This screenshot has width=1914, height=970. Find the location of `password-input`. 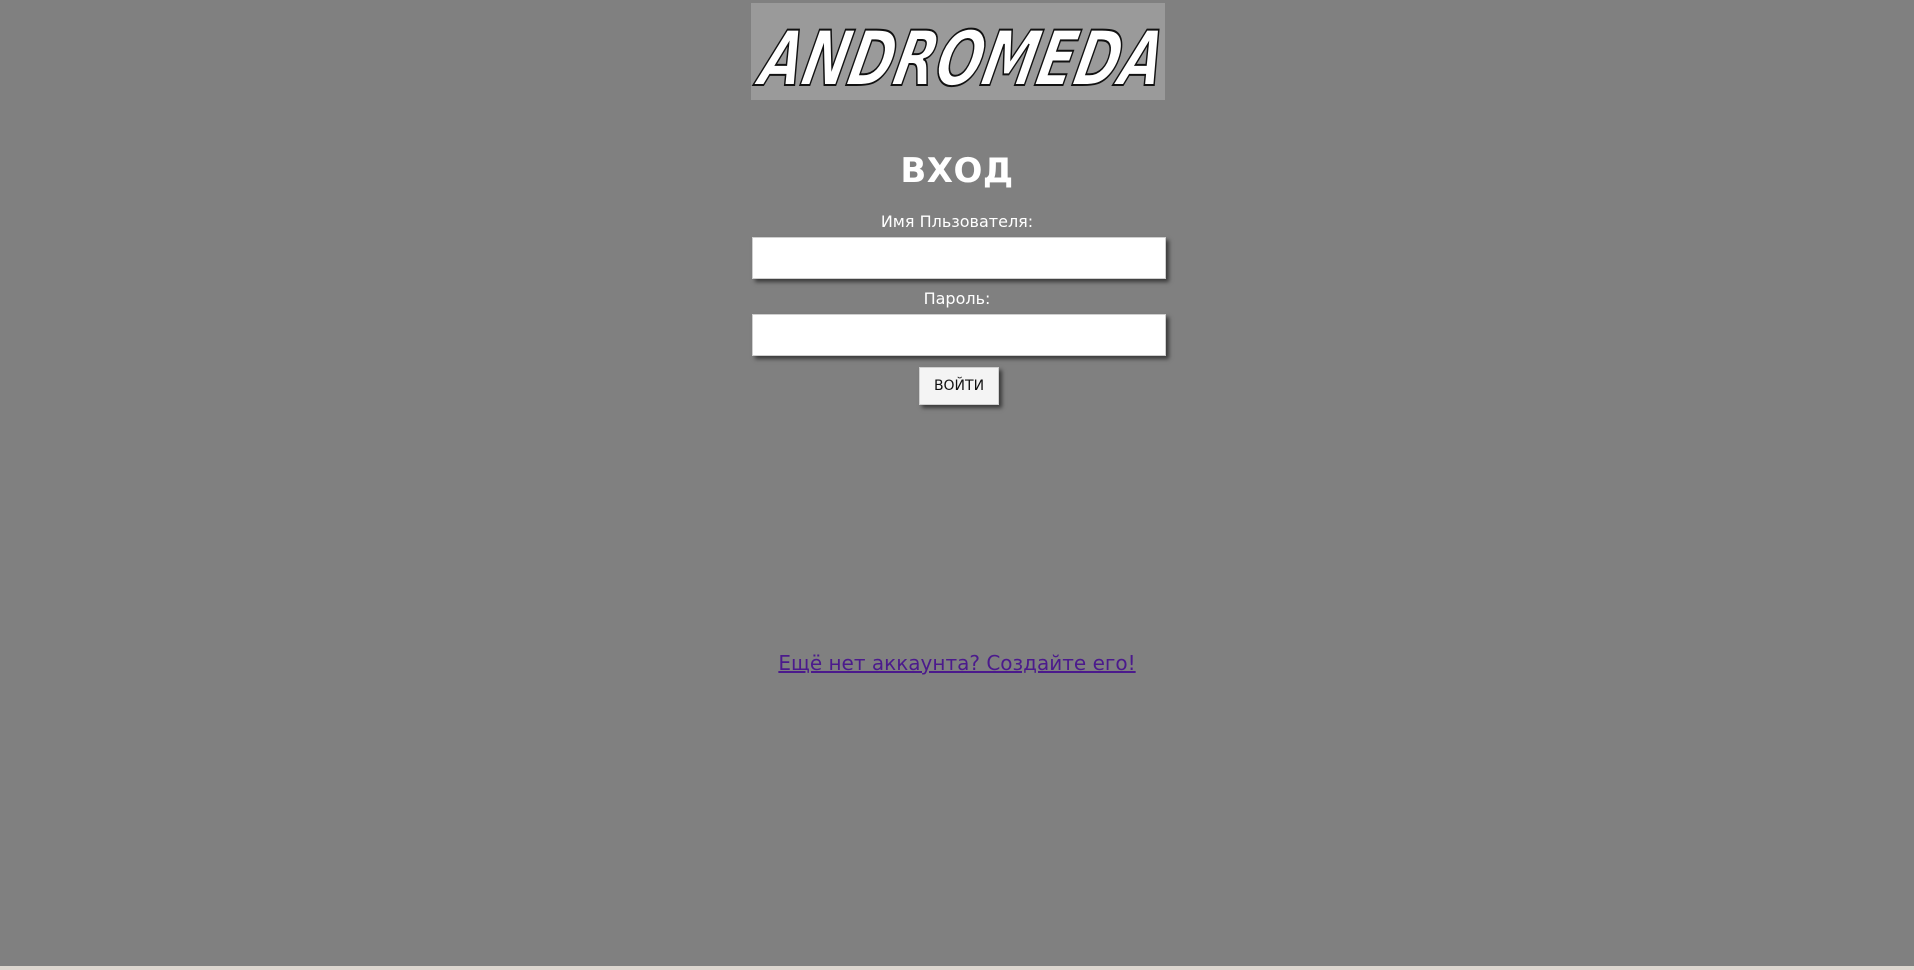

password-input is located at coordinates (959, 335).